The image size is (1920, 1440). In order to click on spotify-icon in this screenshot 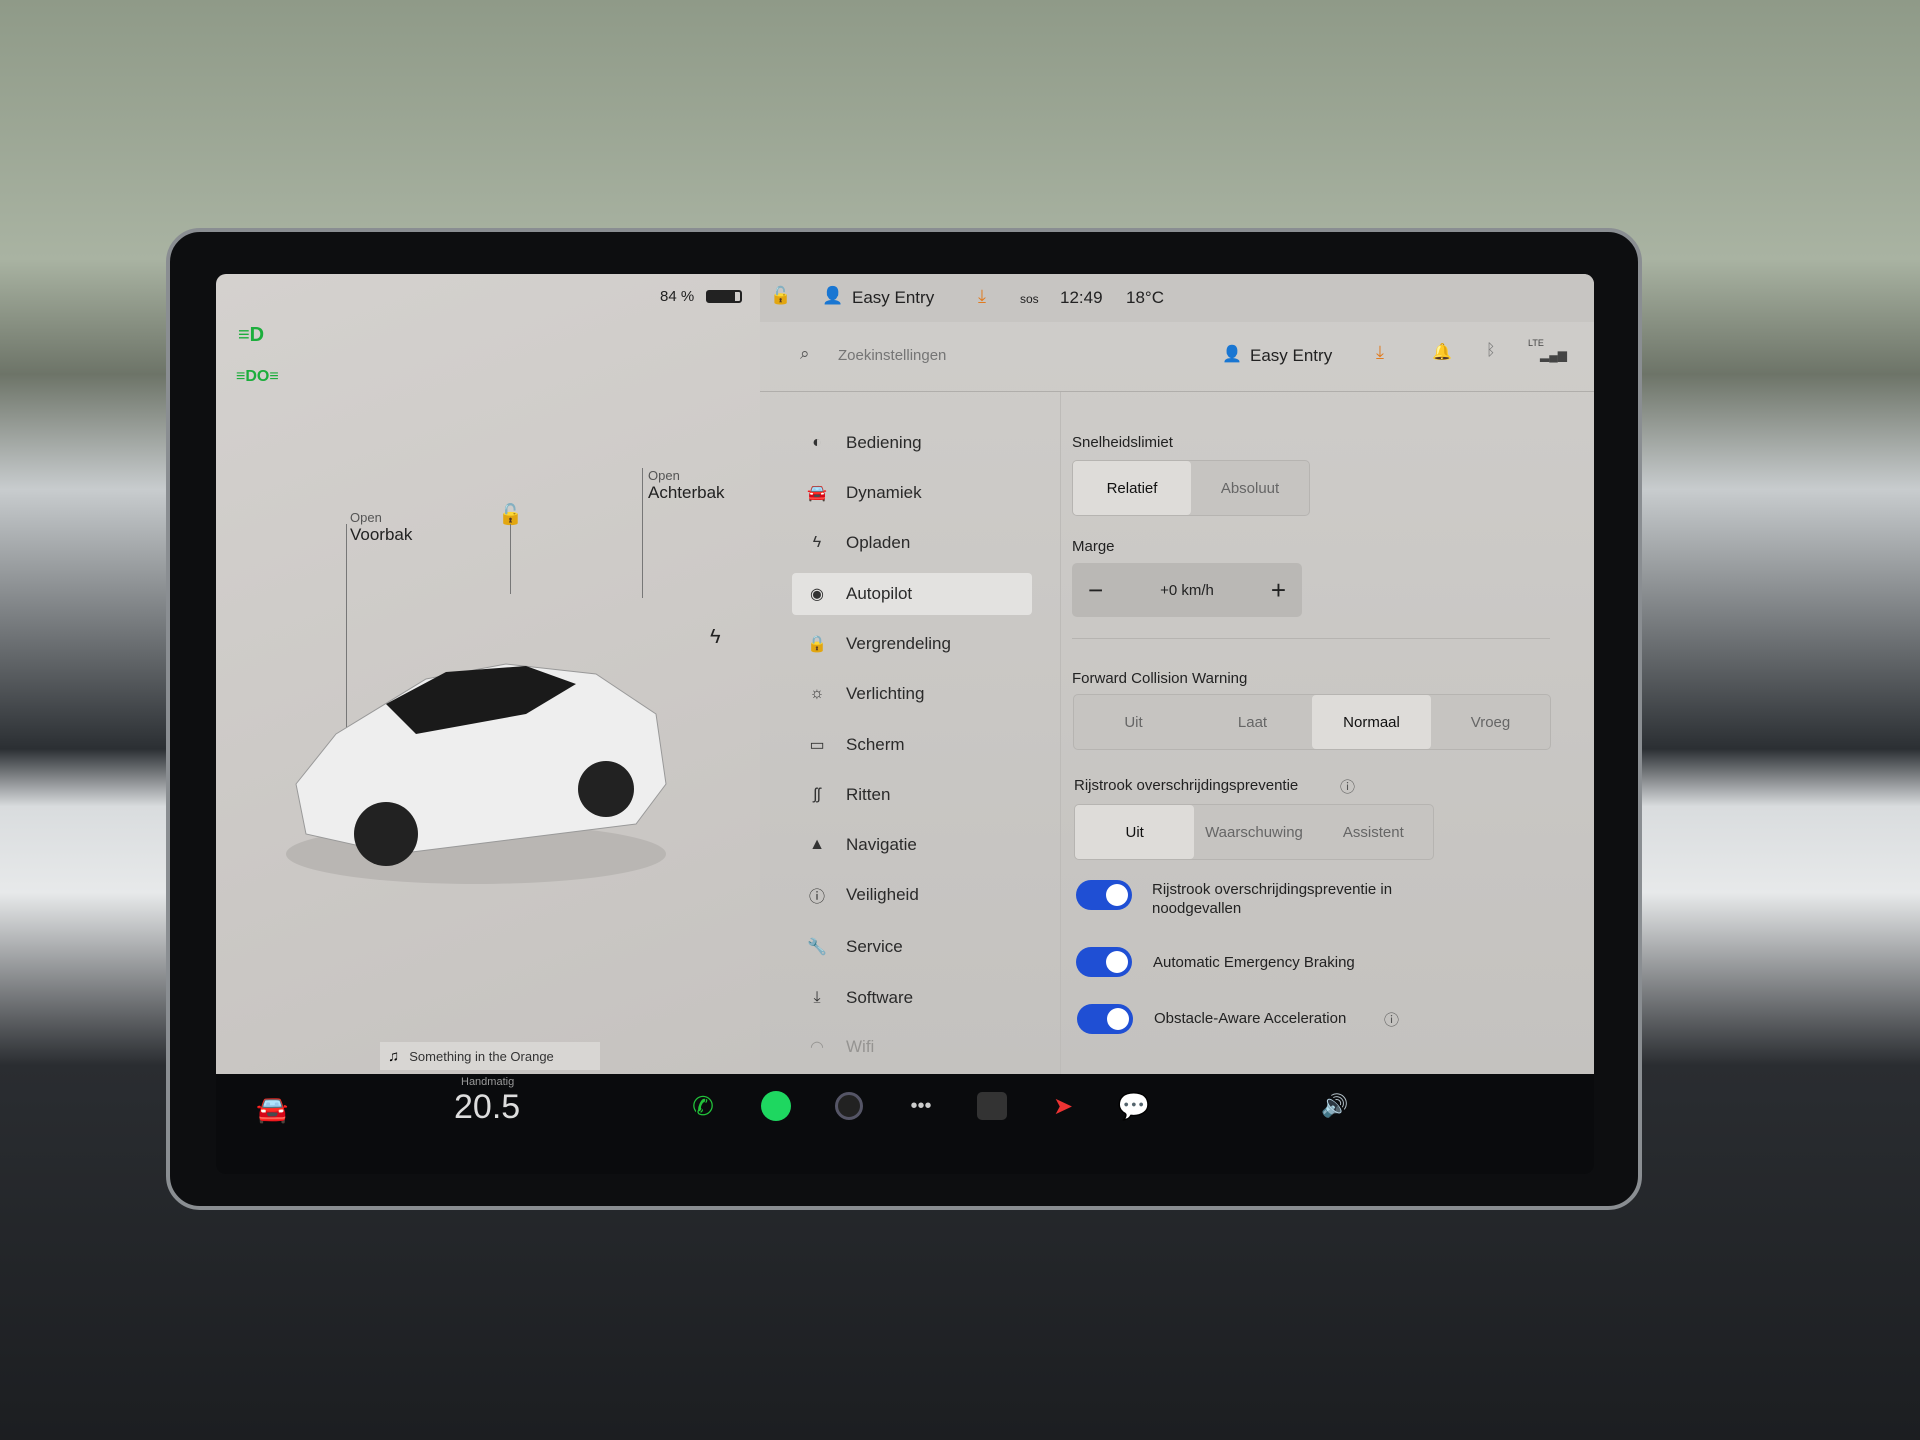, I will do `click(776, 1106)`.